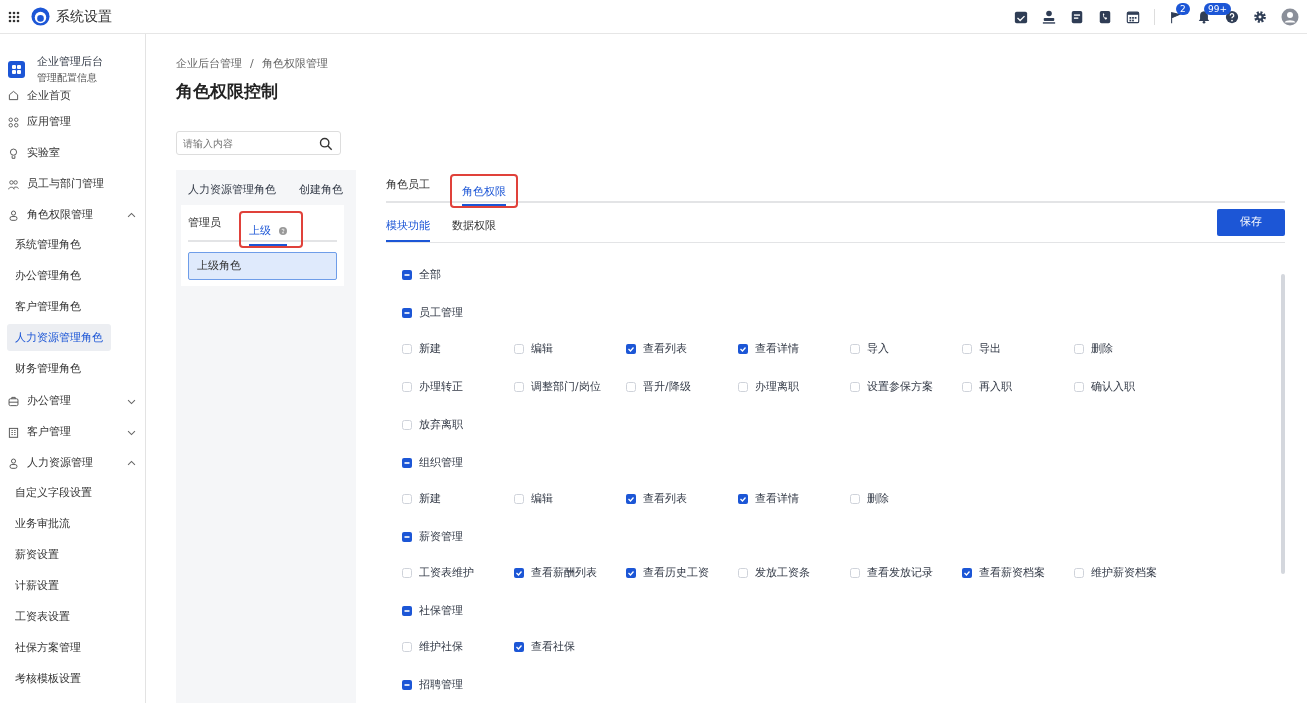  What do you see at coordinates (53, 492) in the screenshot?
I see `sidebar-subitem: 自定义字段设置` at bounding box center [53, 492].